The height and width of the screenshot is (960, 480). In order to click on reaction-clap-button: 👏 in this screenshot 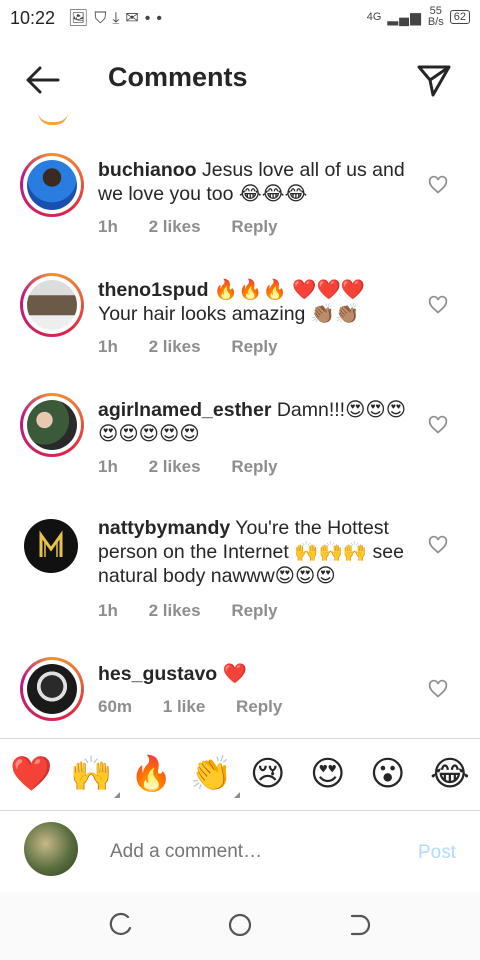, I will do `click(215, 776)`.